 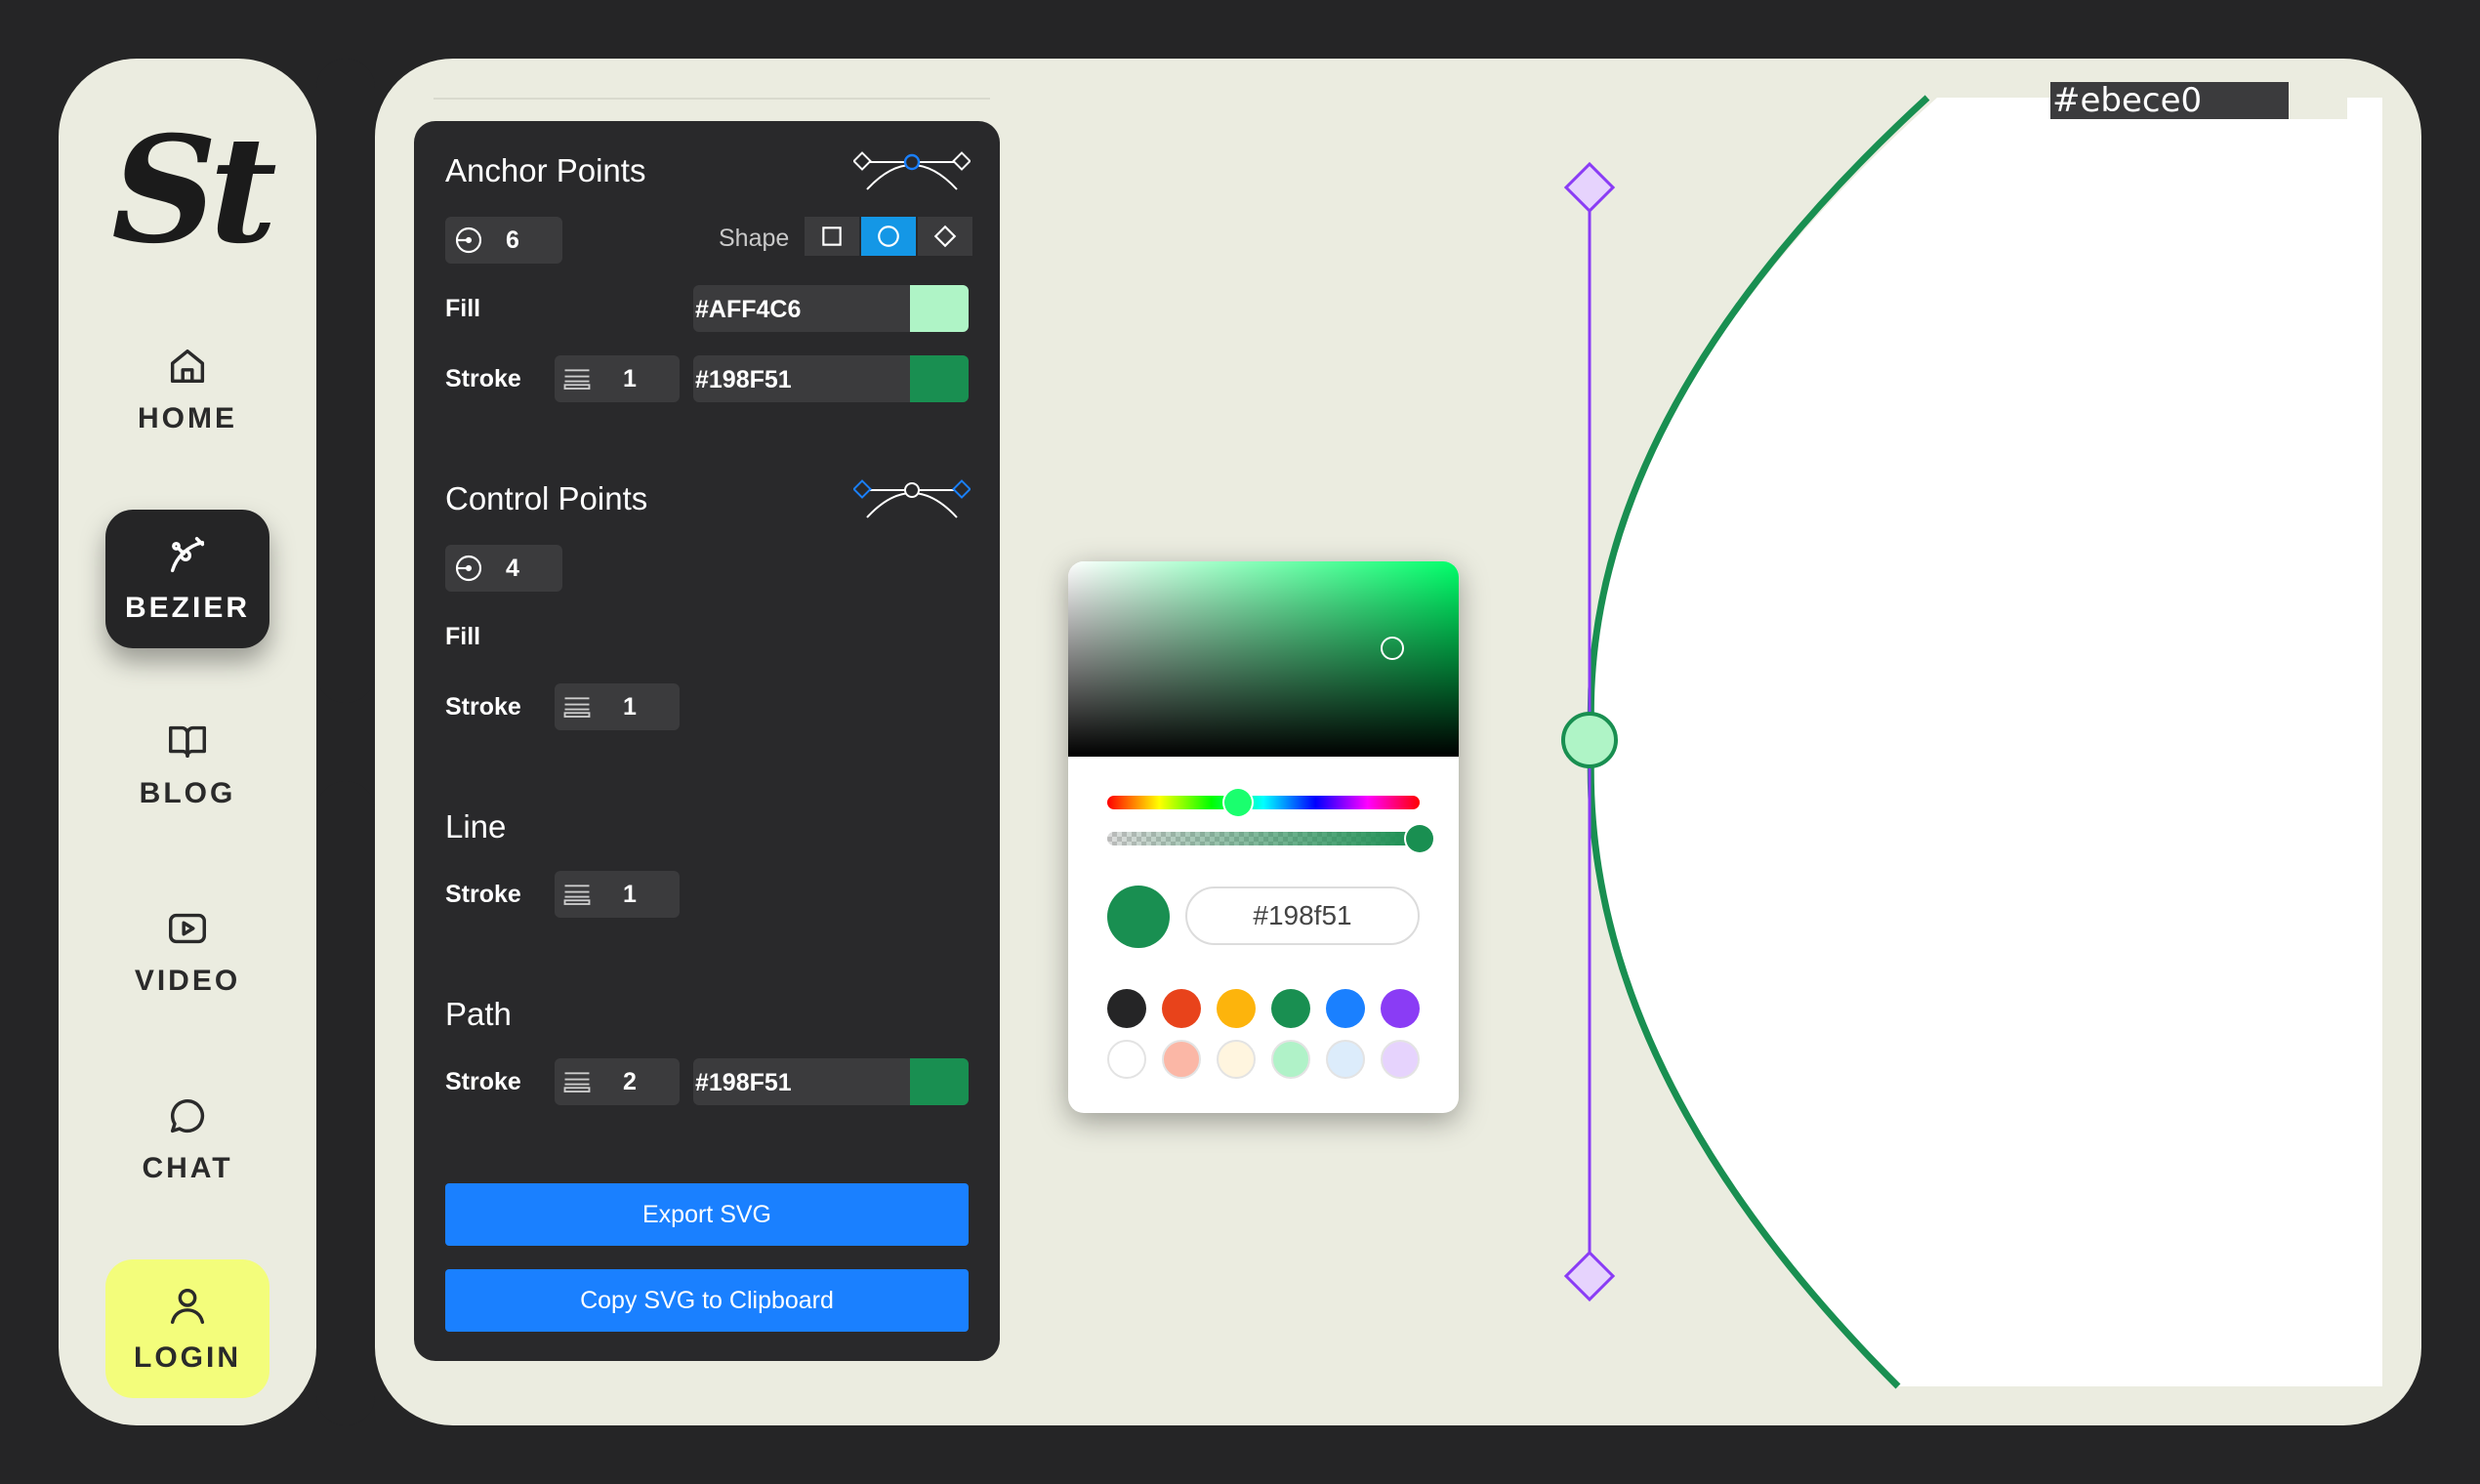 What do you see at coordinates (483, 378) in the screenshot?
I see `anchor-stroke-label: Stroke` at bounding box center [483, 378].